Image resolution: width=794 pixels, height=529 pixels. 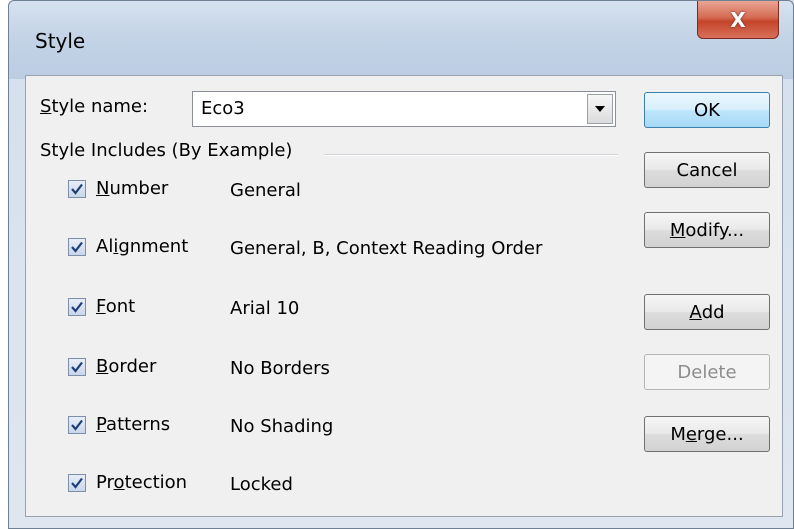 I want to click on delete-button: Delete, so click(x=707, y=372).